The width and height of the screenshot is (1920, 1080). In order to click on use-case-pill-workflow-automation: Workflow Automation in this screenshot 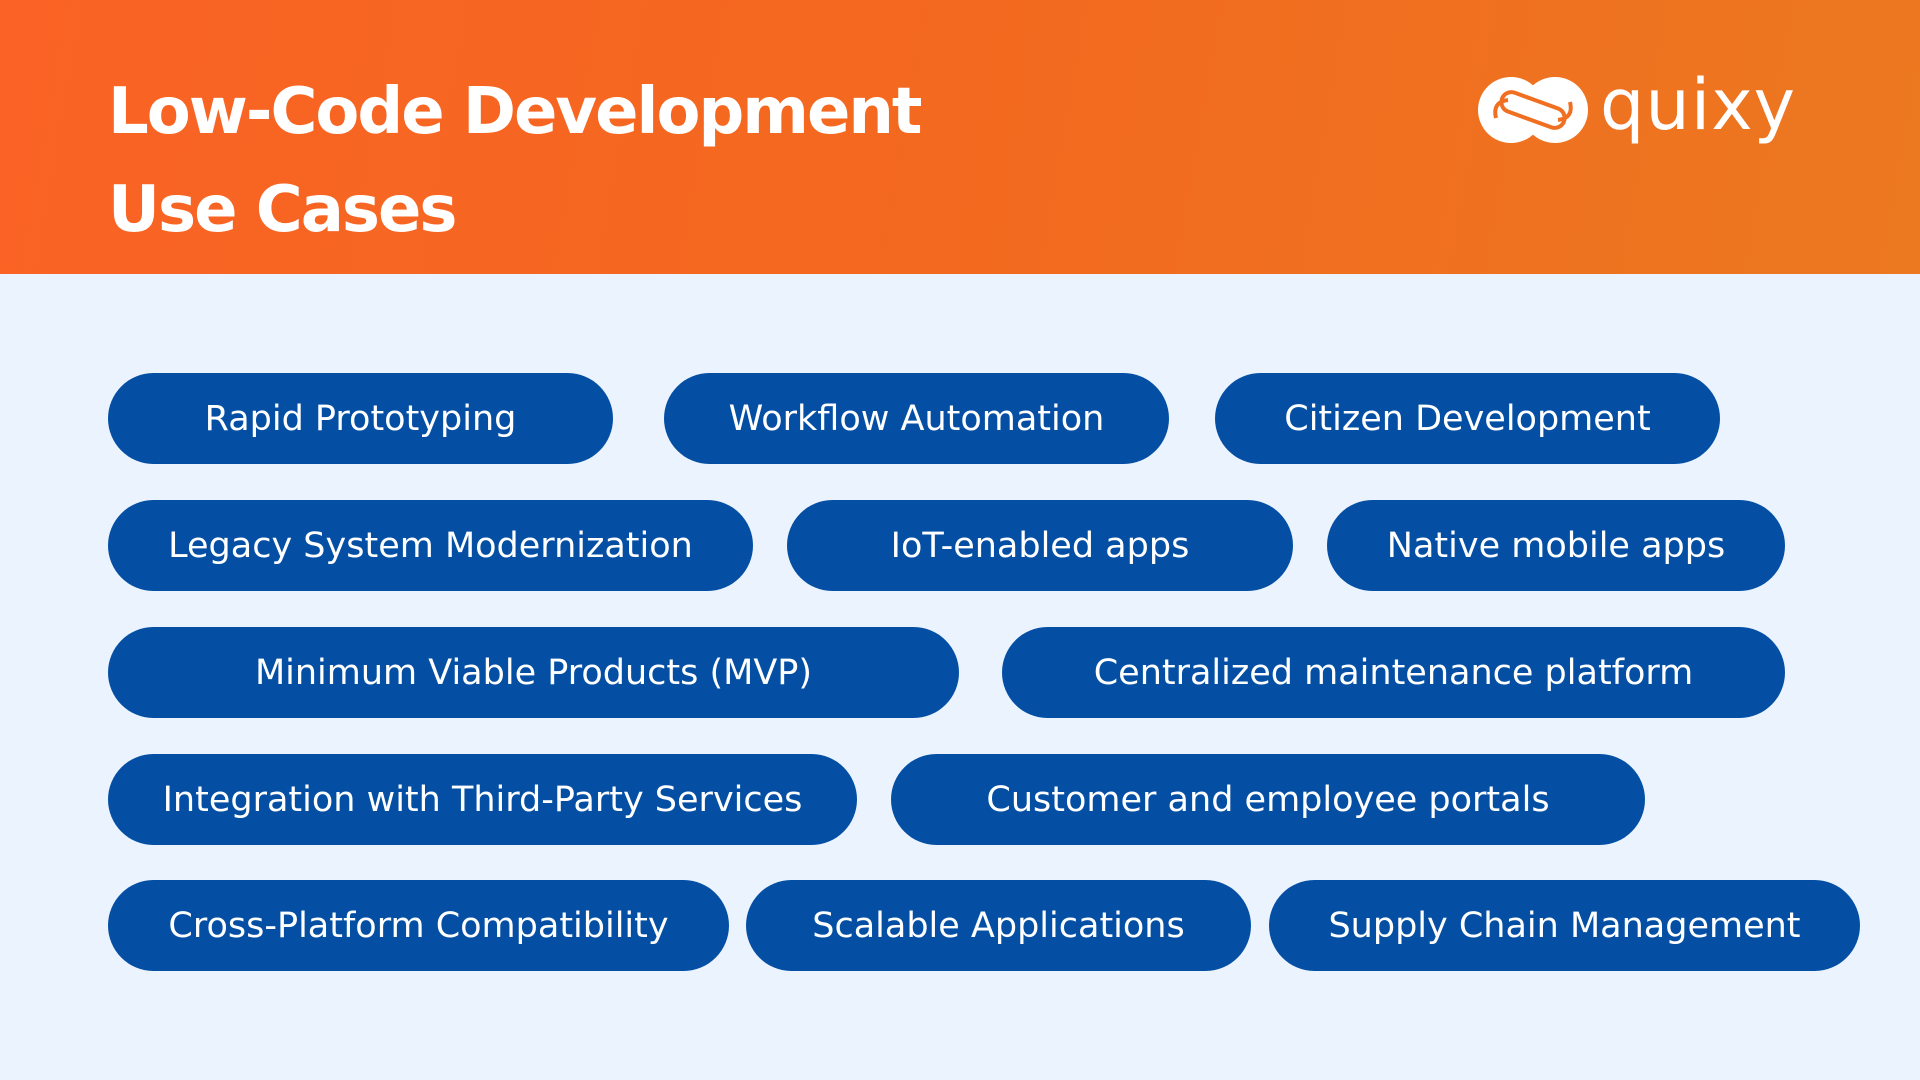, I will do `click(916, 418)`.